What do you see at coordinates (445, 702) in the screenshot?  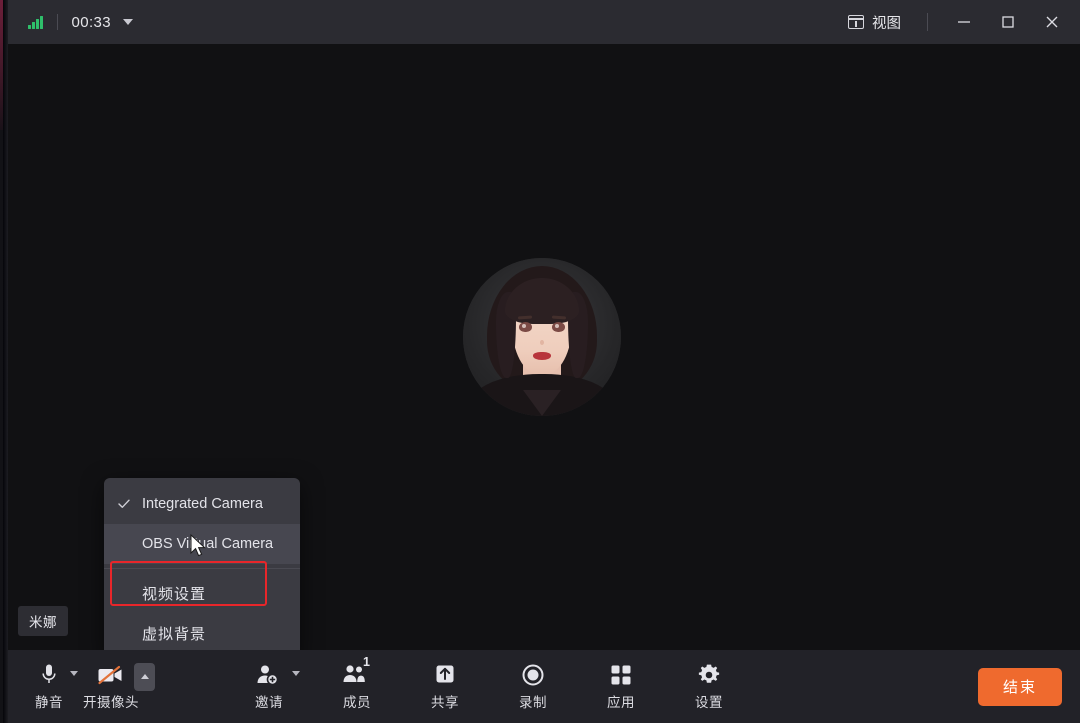 I see `share-button-label: 共享` at bounding box center [445, 702].